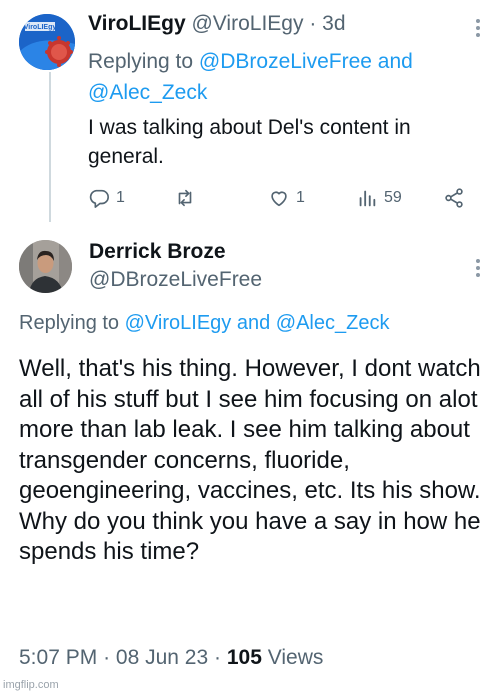 The width and height of the screenshot is (500, 693). I want to click on tweet-date: 08 Jun 23, so click(162, 657).